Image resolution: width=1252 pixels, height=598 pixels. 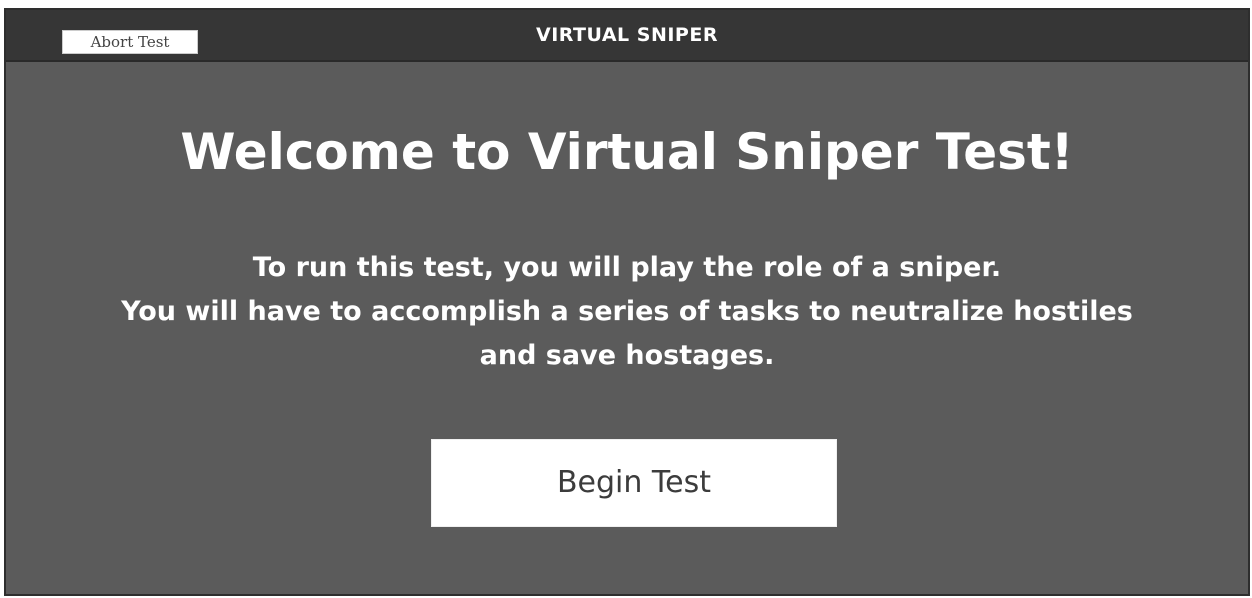 What do you see at coordinates (634, 483) in the screenshot?
I see `begin-test-button: Begin Test` at bounding box center [634, 483].